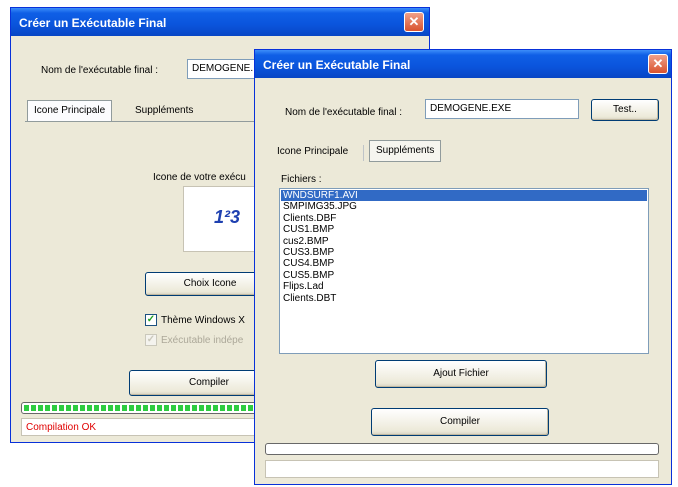 The width and height of the screenshot is (678, 487). Describe the element at coordinates (464, 298) in the screenshot. I see `list-item: Clients.DBT` at that location.